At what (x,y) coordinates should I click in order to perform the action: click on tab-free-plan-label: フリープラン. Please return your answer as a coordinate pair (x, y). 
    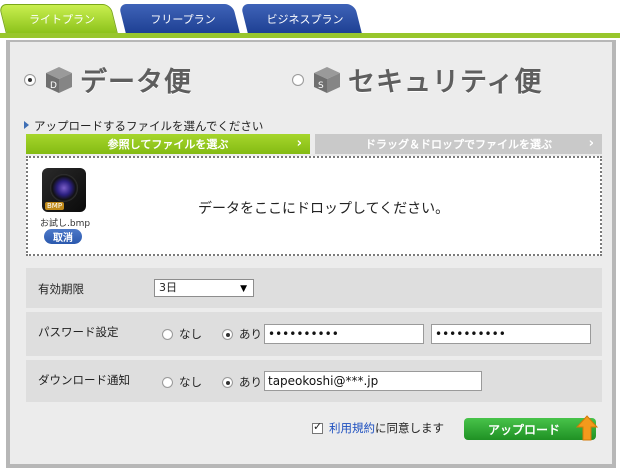
    Looking at the image, I should click on (183, 19).